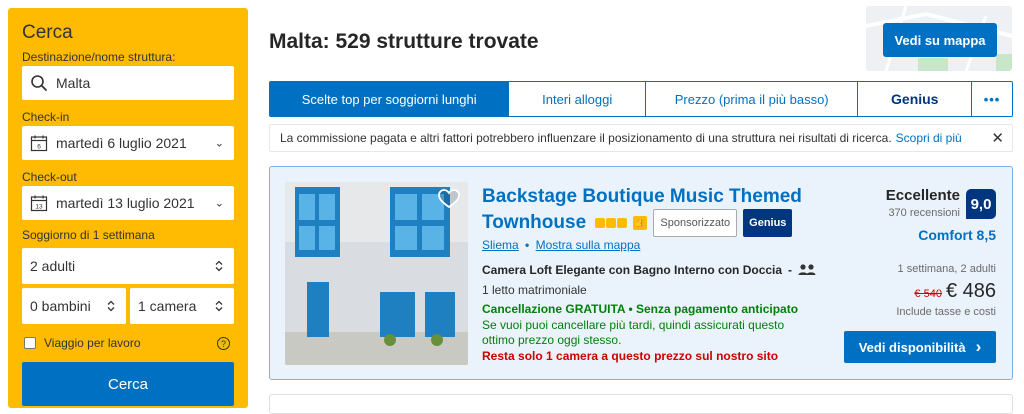  Describe the element at coordinates (641, 404) in the screenshot. I see `next-property-card` at that location.